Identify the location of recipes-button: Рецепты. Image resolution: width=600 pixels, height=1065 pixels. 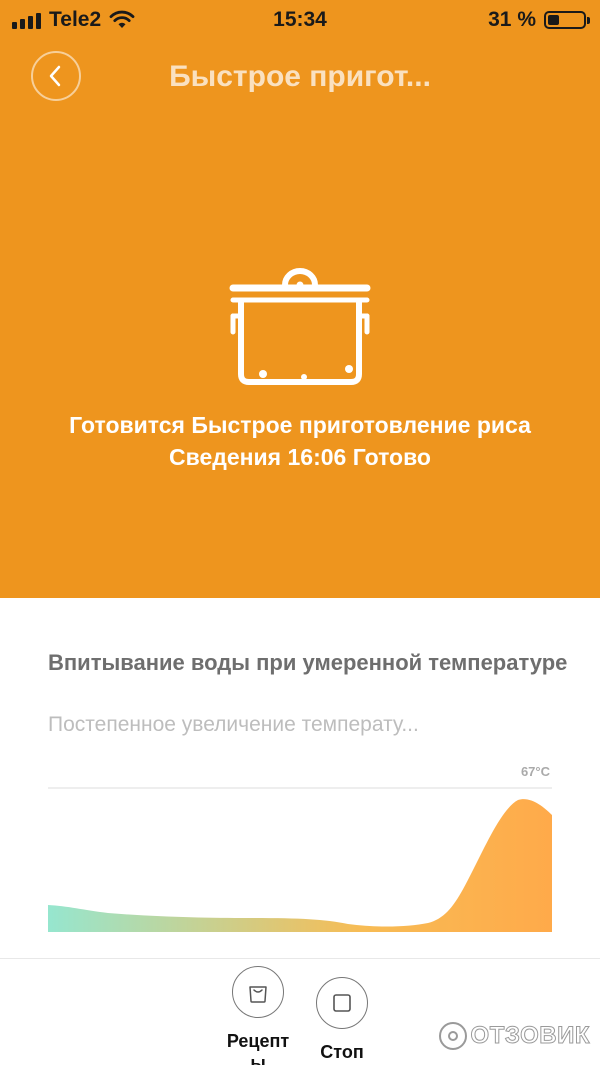
(258, 1015).